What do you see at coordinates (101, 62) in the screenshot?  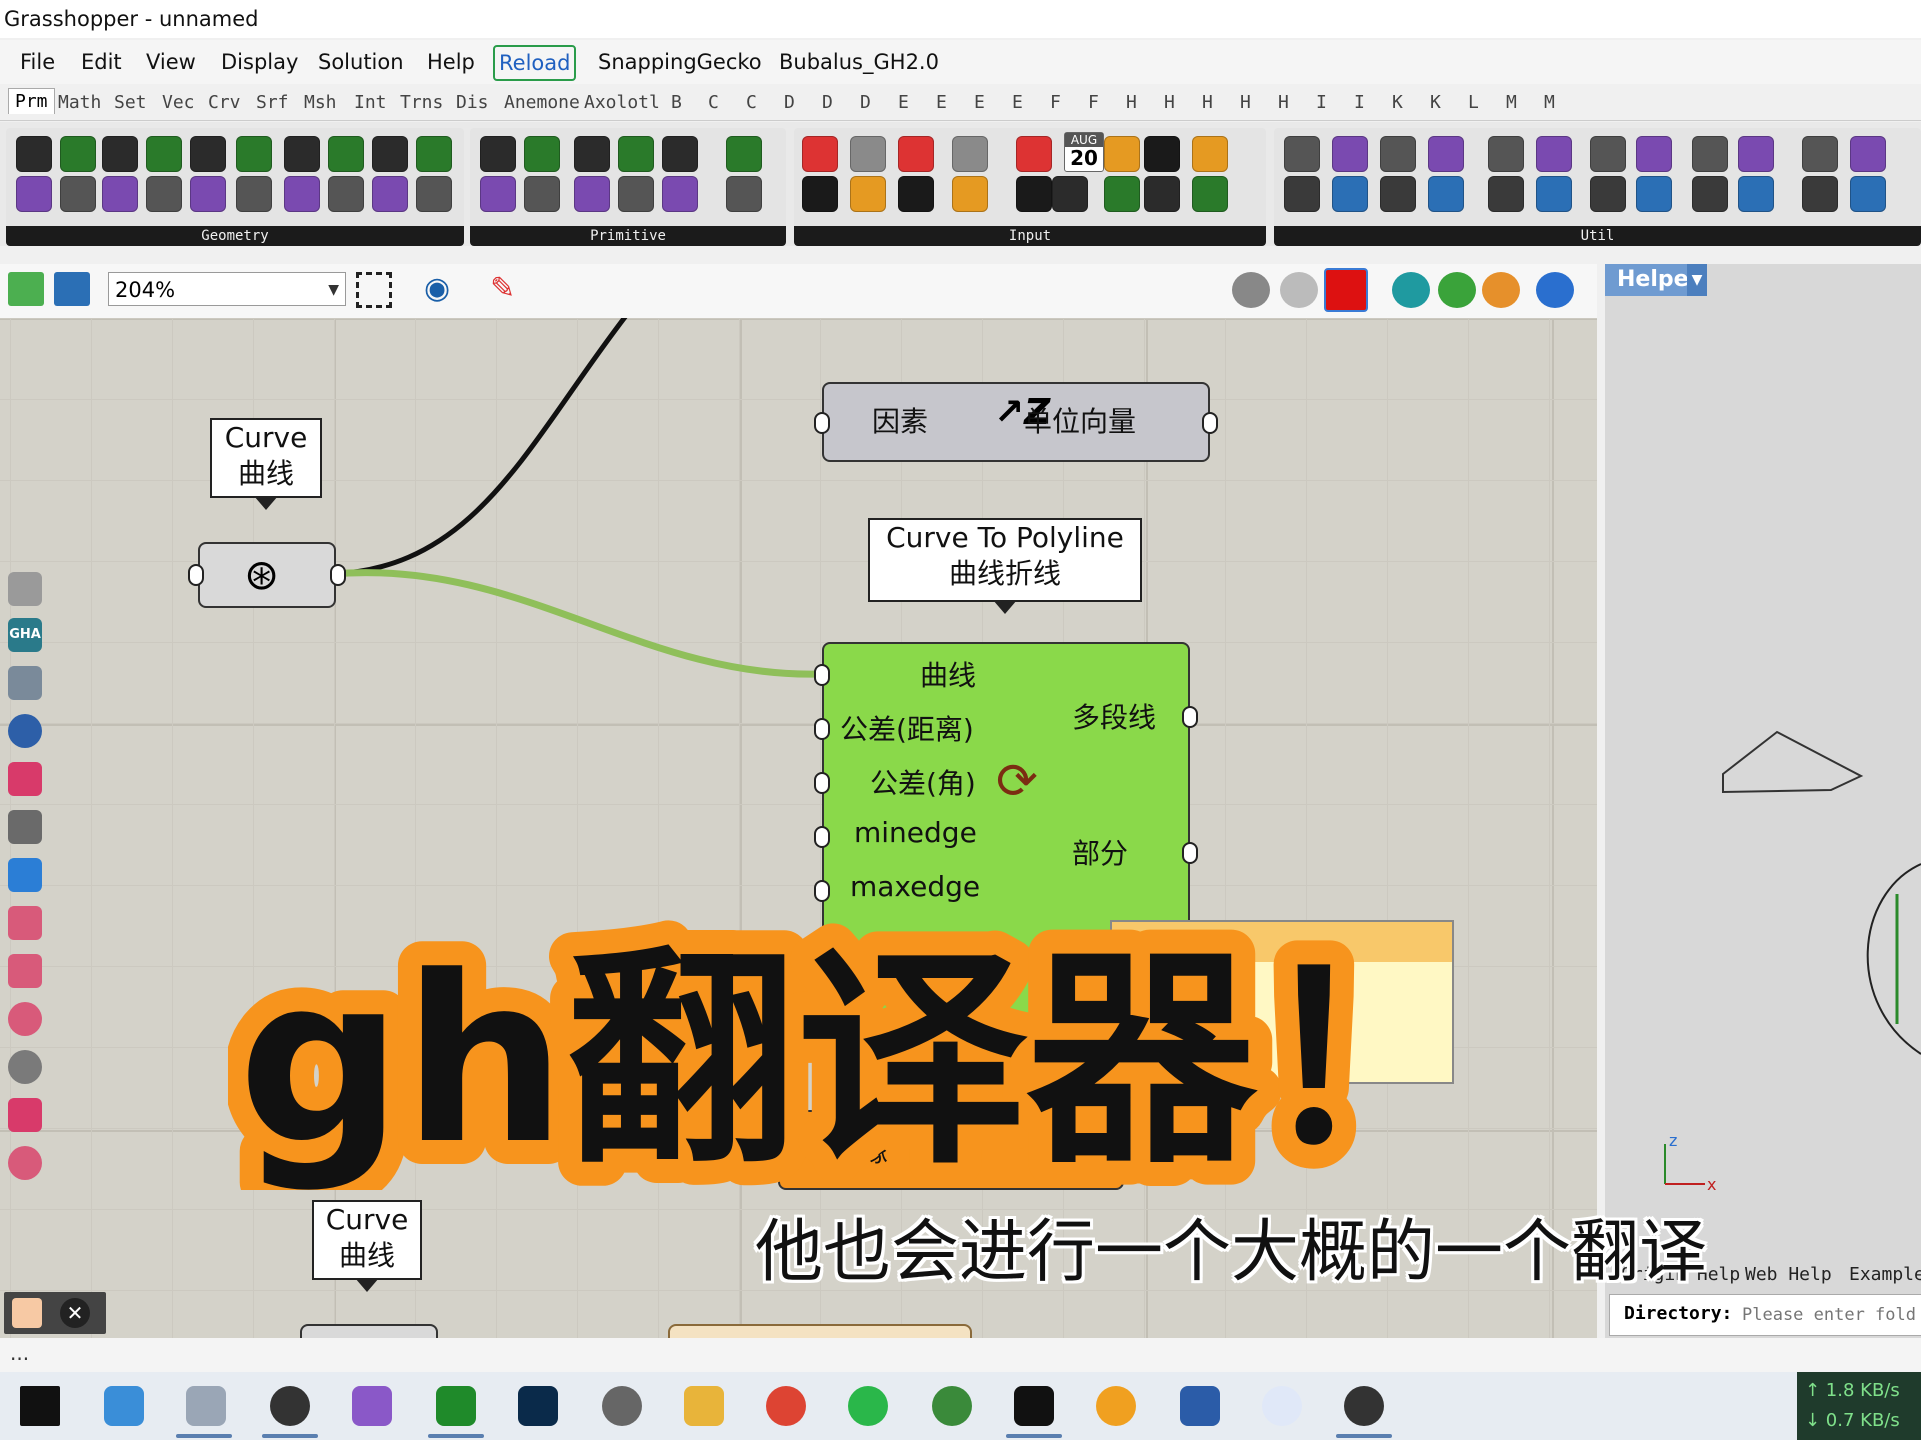 I see `menu-edit: Edit` at bounding box center [101, 62].